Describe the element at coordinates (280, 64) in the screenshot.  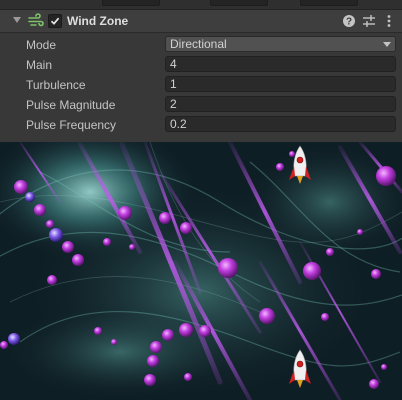
I see `main-field: 4` at that location.